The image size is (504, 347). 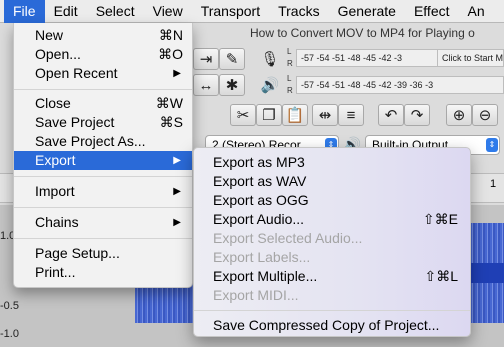 I want to click on recording-meter: -57 -54 -51 -48 -45 -42 -3, so click(x=367, y=58).